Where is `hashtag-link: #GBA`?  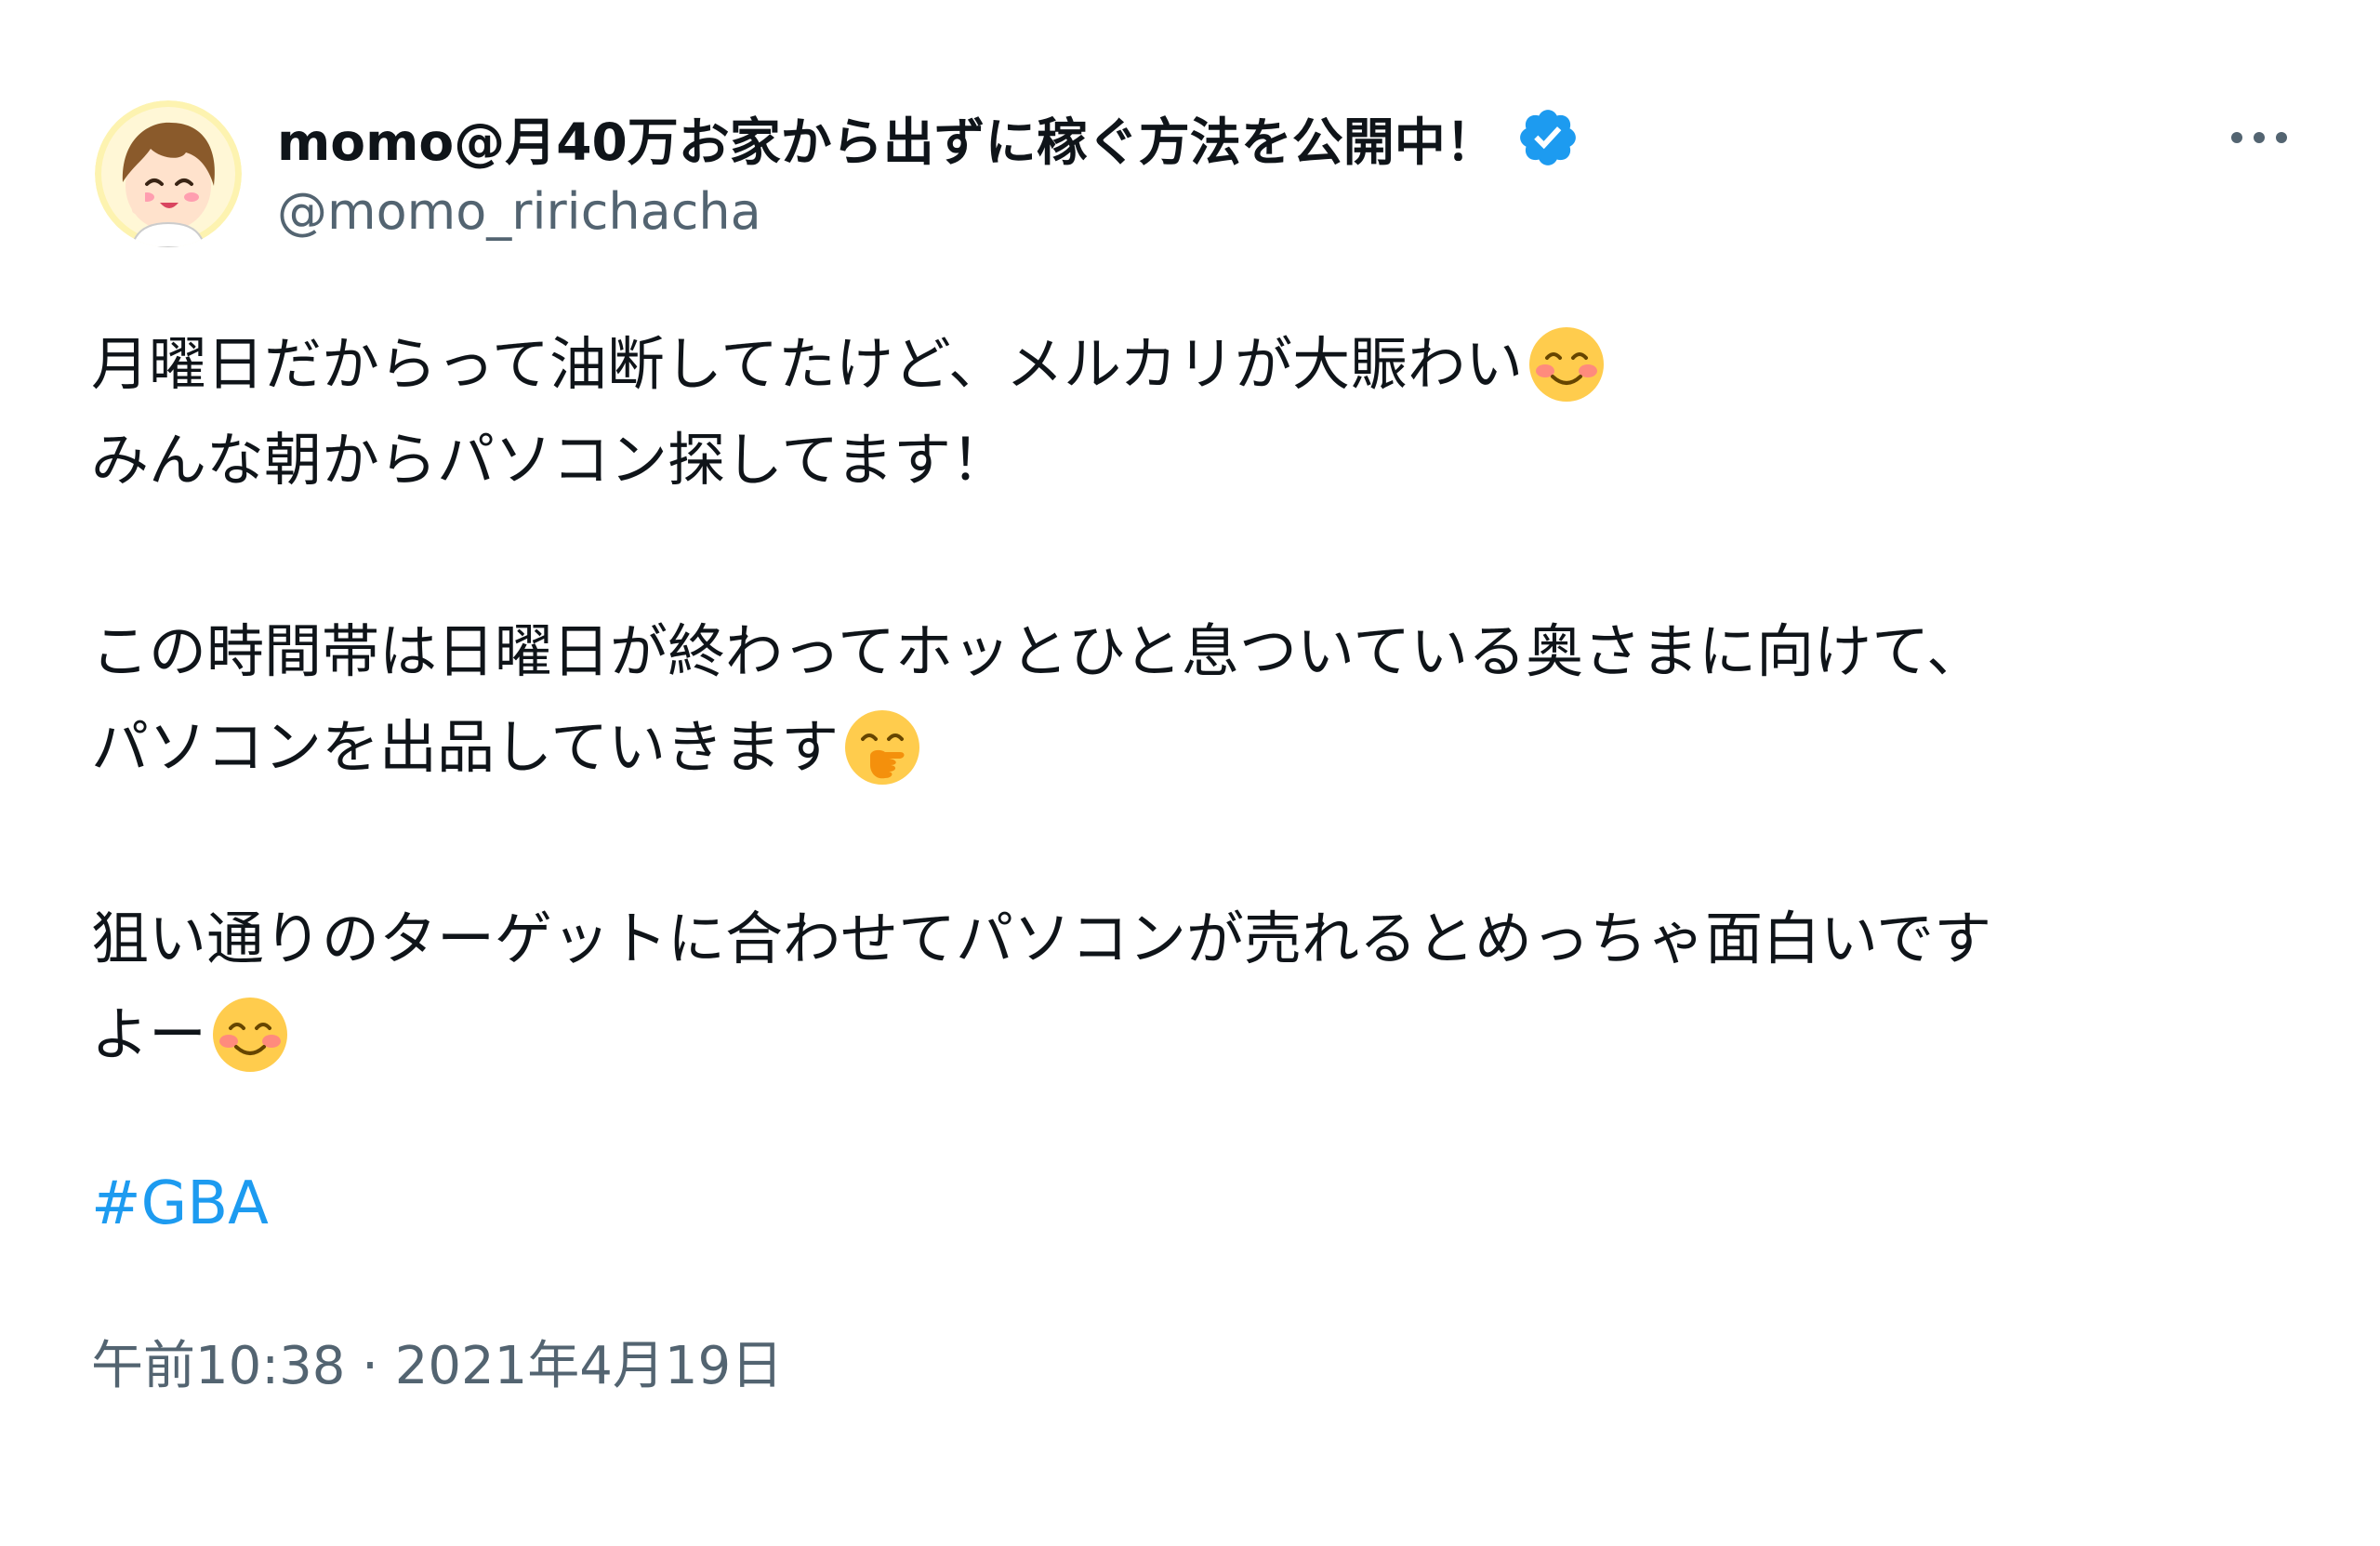 hashtag-link: #GBA is located at coordinates (180, 1203).